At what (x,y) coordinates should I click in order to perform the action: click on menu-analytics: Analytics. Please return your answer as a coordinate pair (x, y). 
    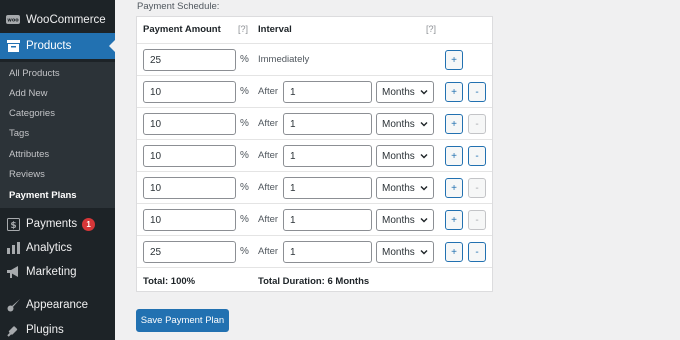
    Looking at the image, I should click on (57, 248).